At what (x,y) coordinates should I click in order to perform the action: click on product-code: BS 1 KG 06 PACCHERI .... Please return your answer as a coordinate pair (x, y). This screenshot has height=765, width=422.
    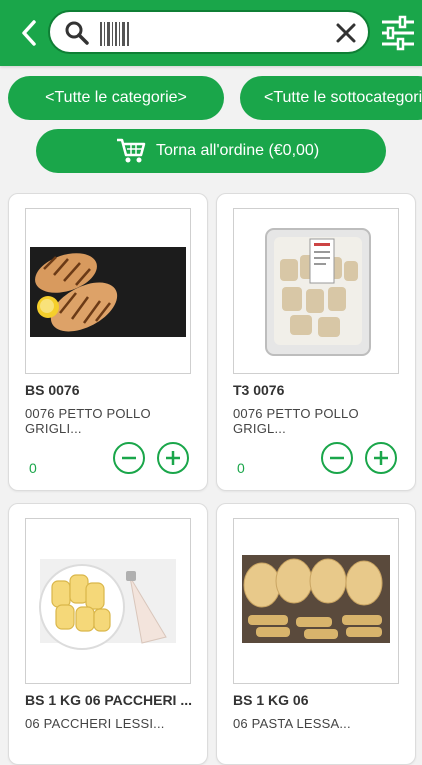
    Looking at the image, I should click on (109, 700).